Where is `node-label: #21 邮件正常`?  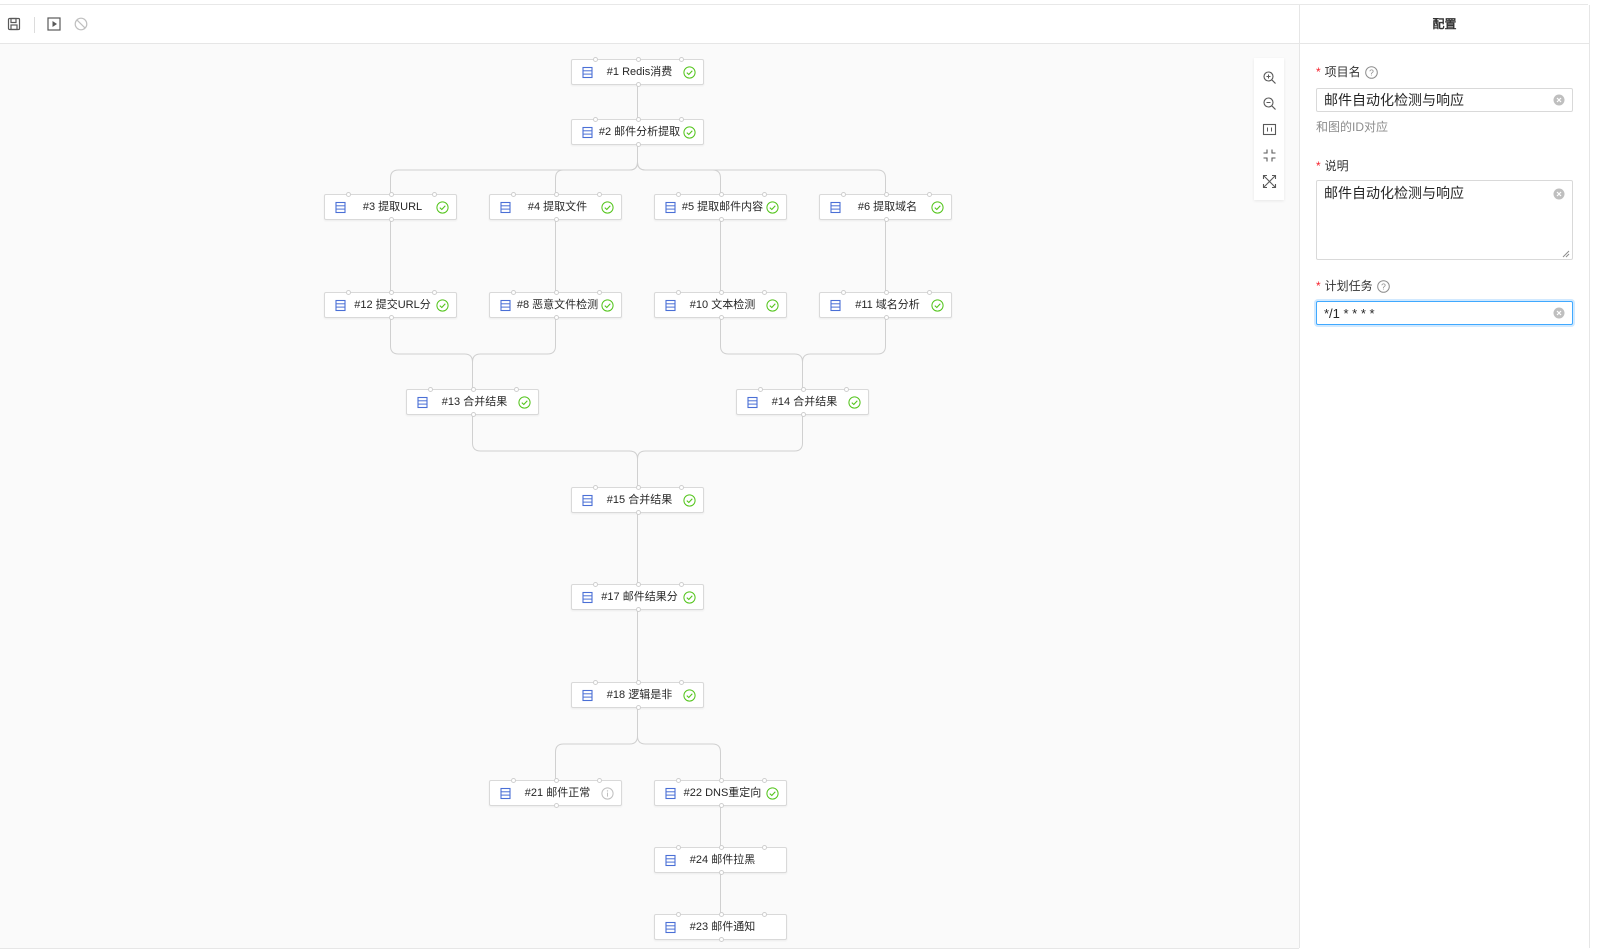
node-label: #21 邮件正常 is located at coordinates (557, 793).